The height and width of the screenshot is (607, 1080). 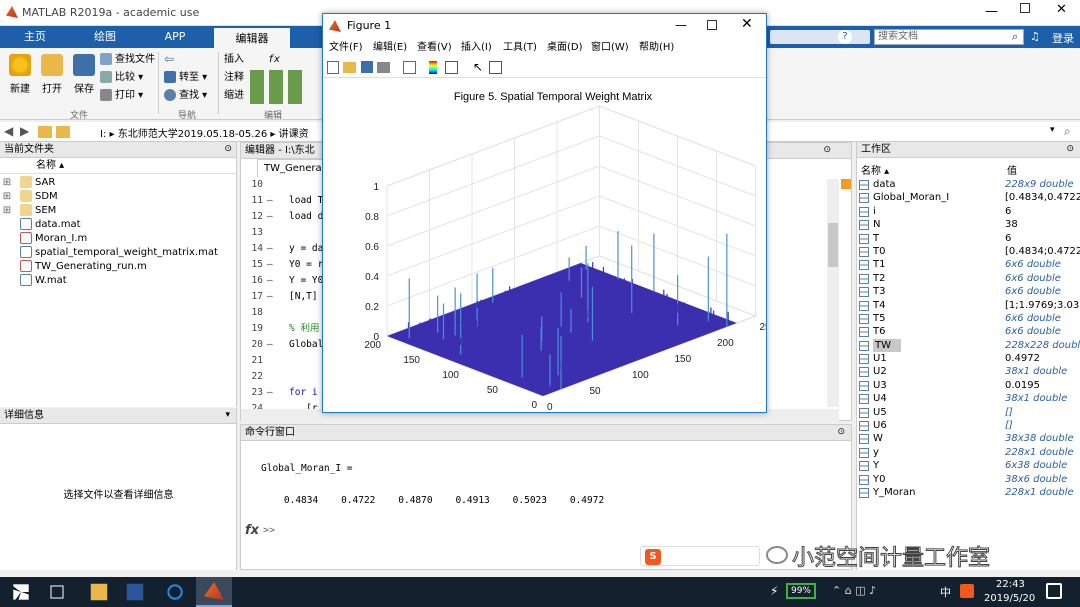 I want to click on goto-button: 转至 ▾, so click(x=185, y=78).